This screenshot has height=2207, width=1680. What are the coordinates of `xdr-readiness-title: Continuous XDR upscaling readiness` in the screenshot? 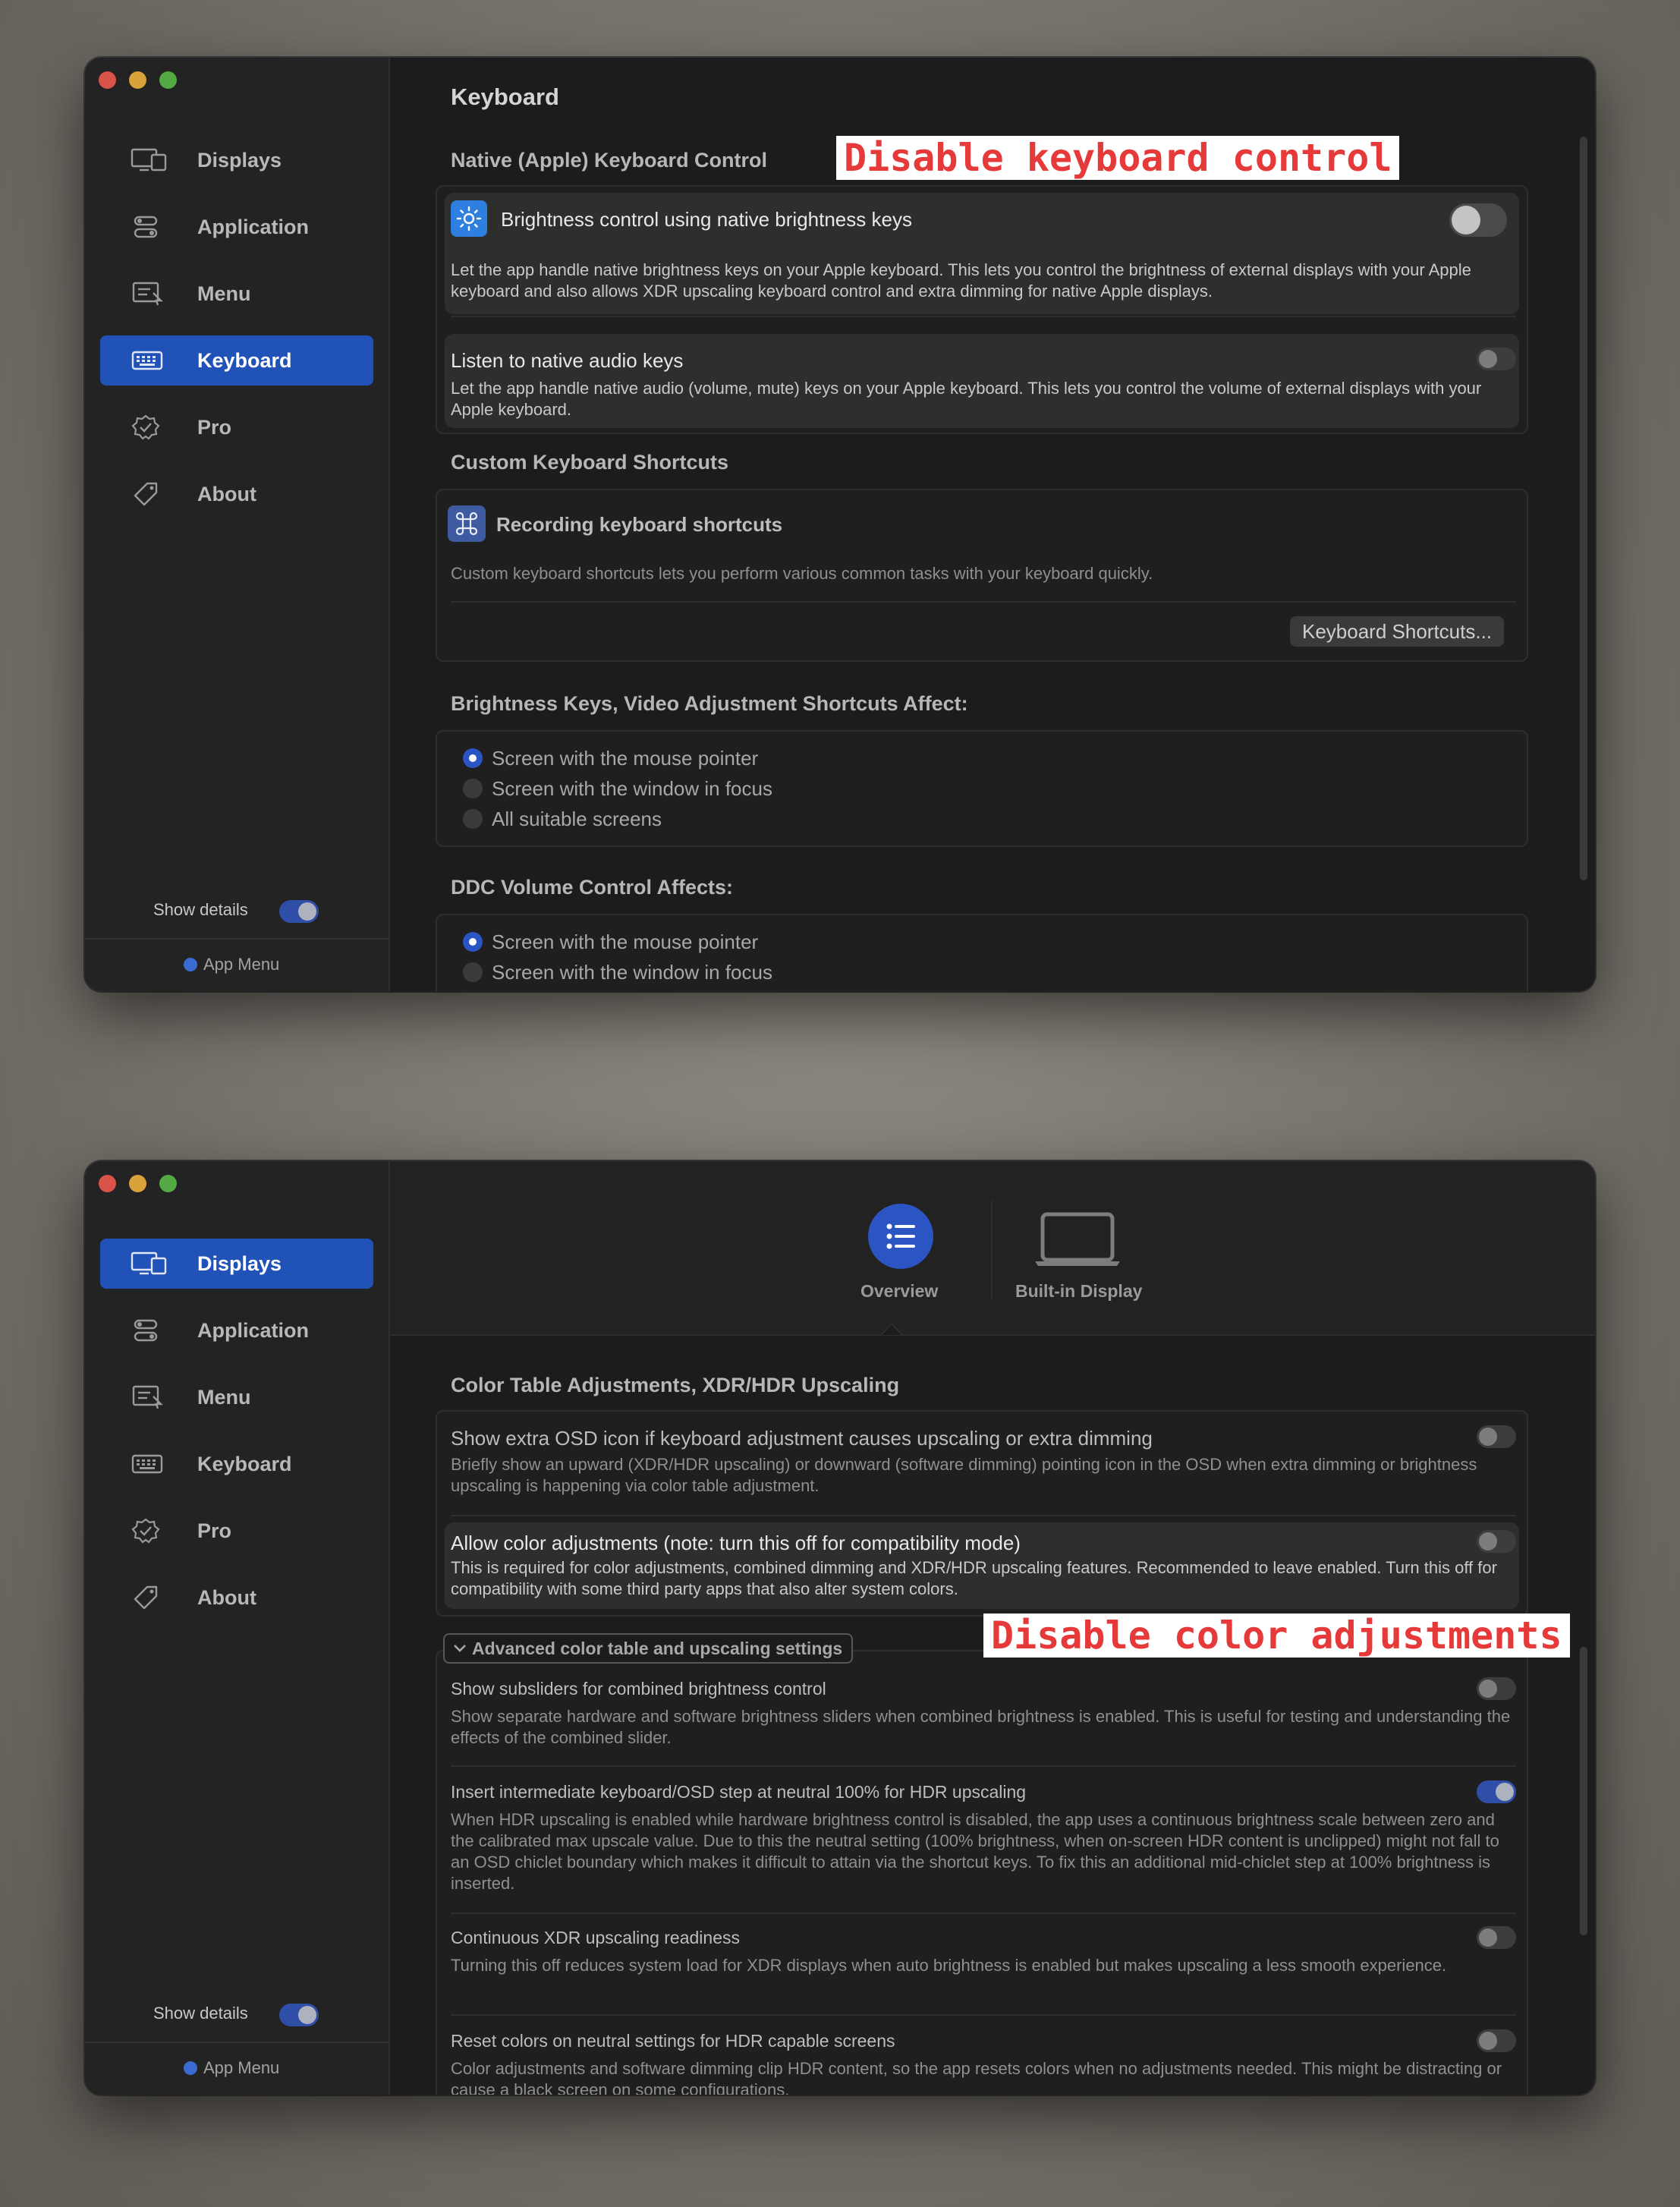 It's located at (595, 1937).